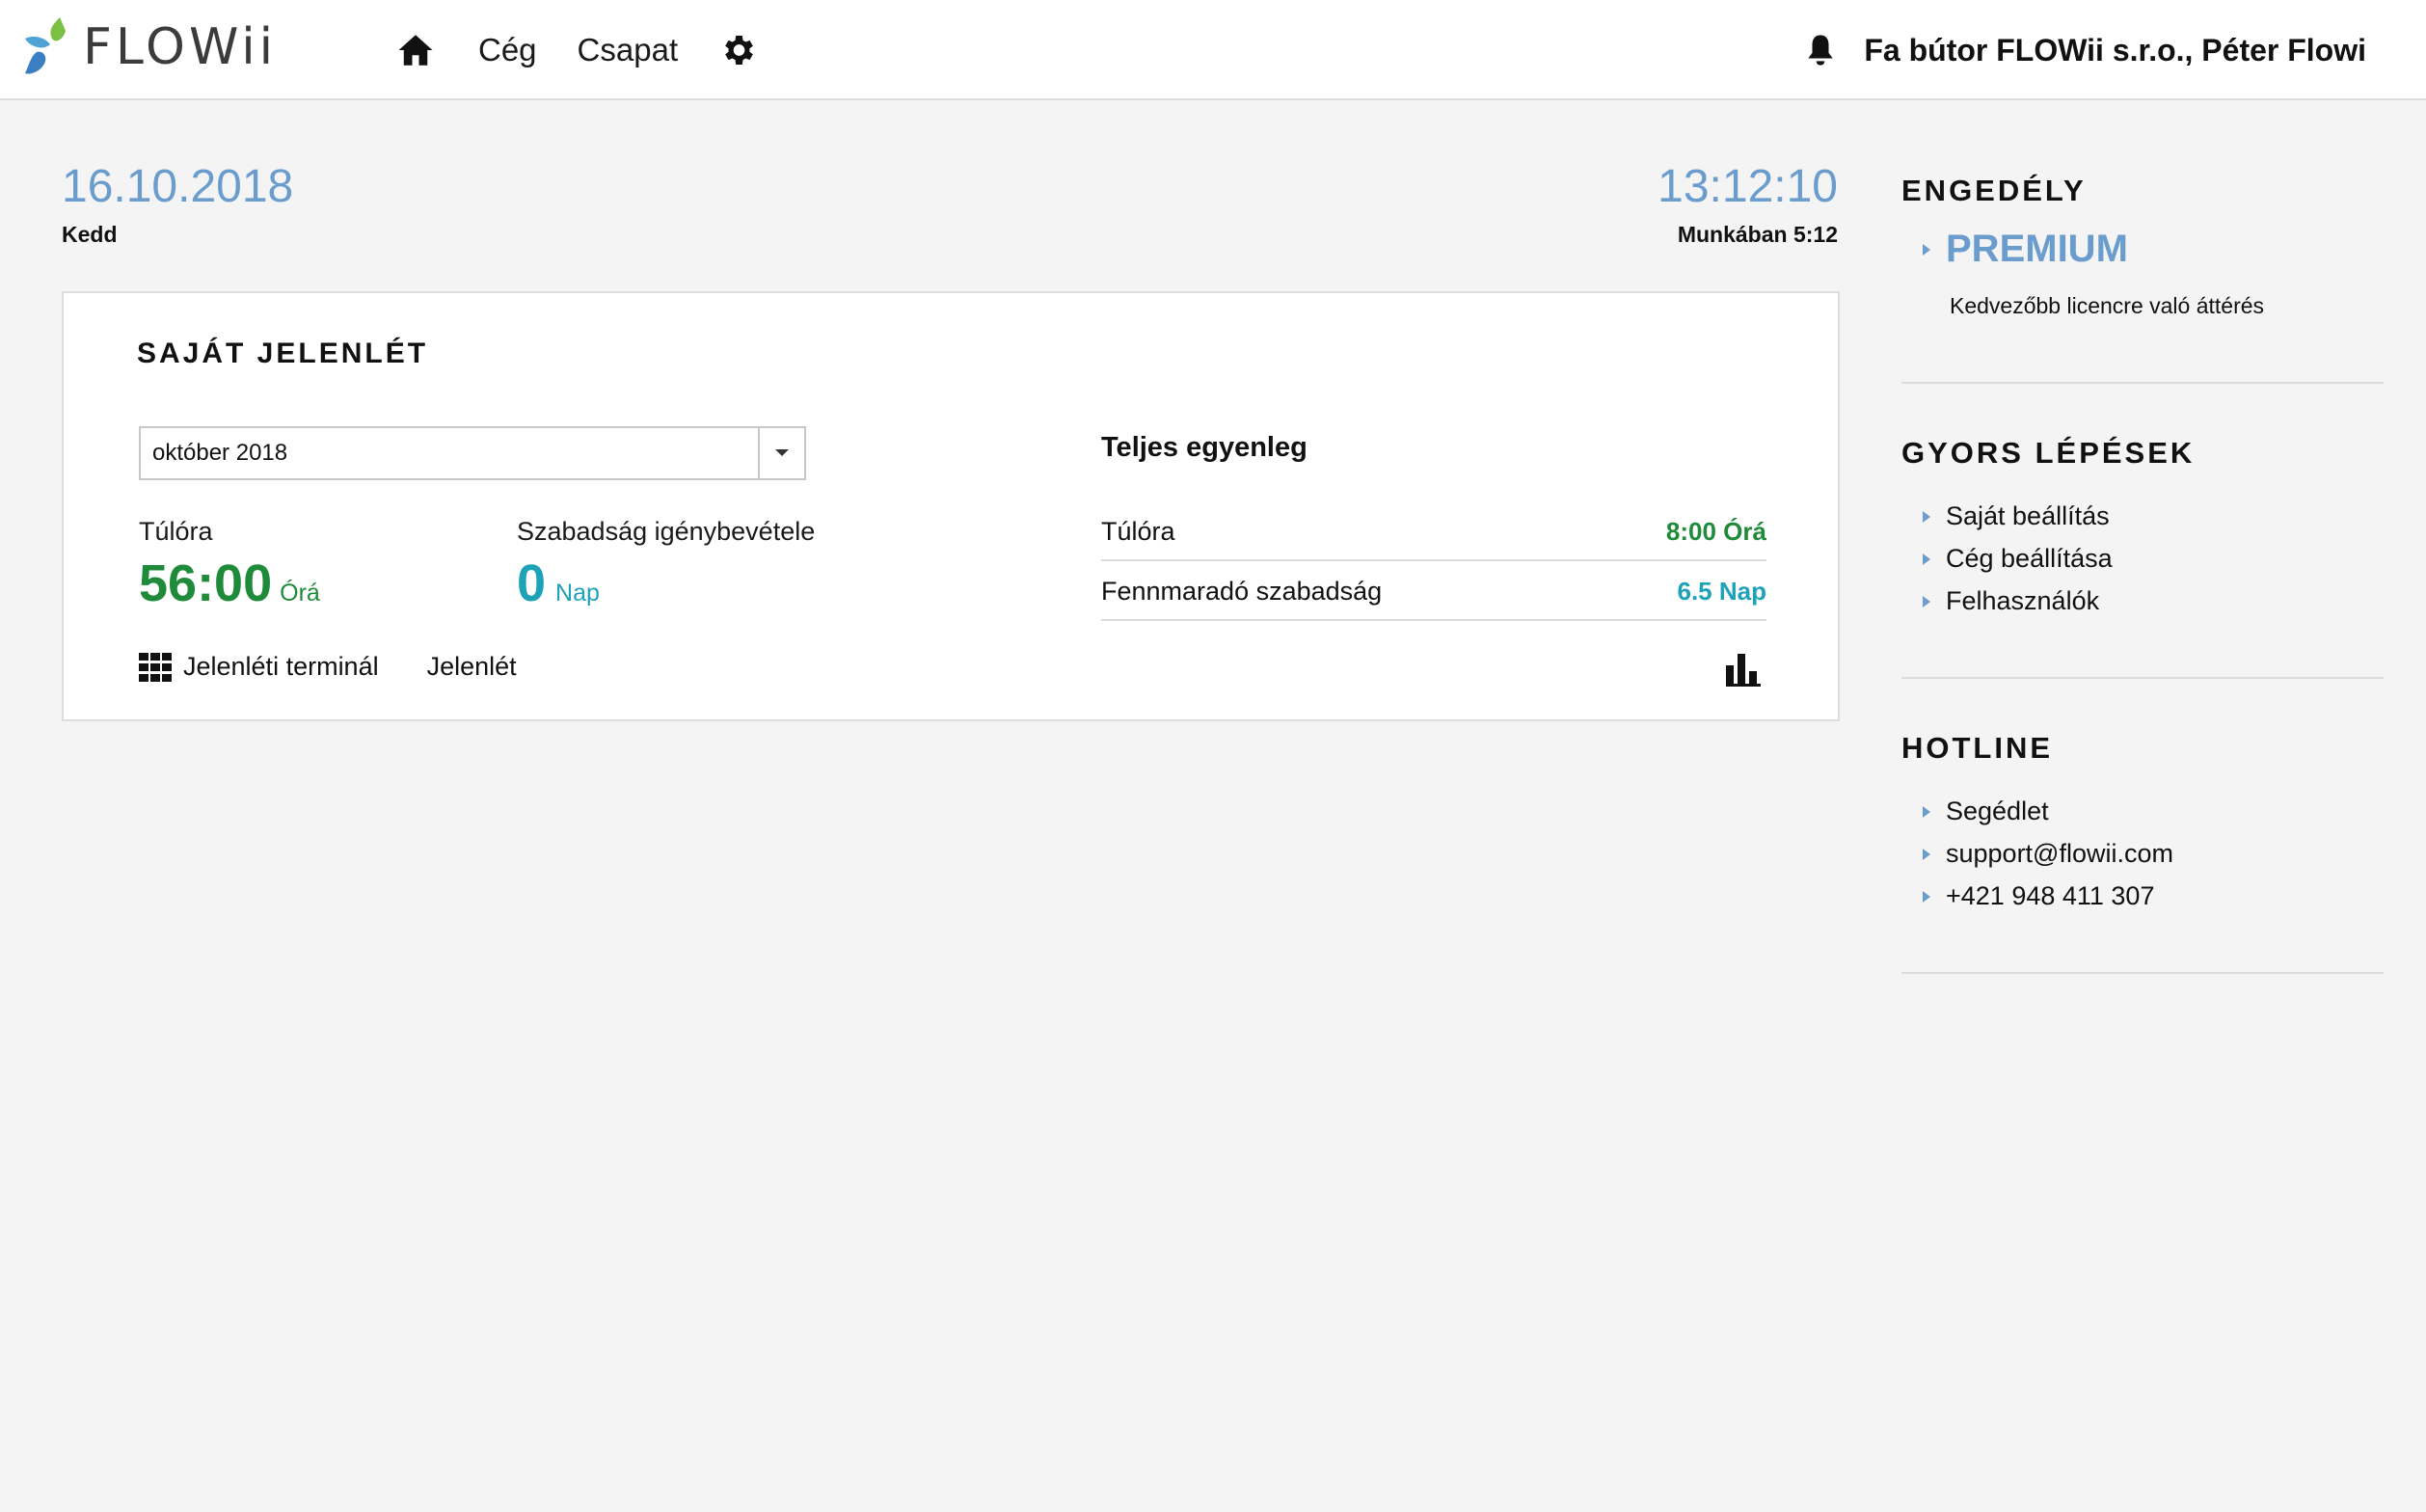 Image resolution: width=2426 pixels, height=1512 pixels. I want to click on balance-row-leave: Fennmaradó szabadság 6.5 Nap, so click(1434, 592).